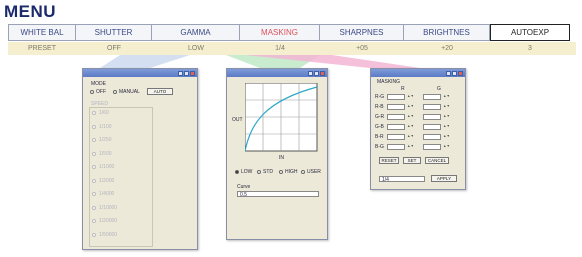  What do you see at coordinates (362, 32) in the screenshot?
I see `tab-sharpnes: SHARPNES` at bounding box center [362, 32].